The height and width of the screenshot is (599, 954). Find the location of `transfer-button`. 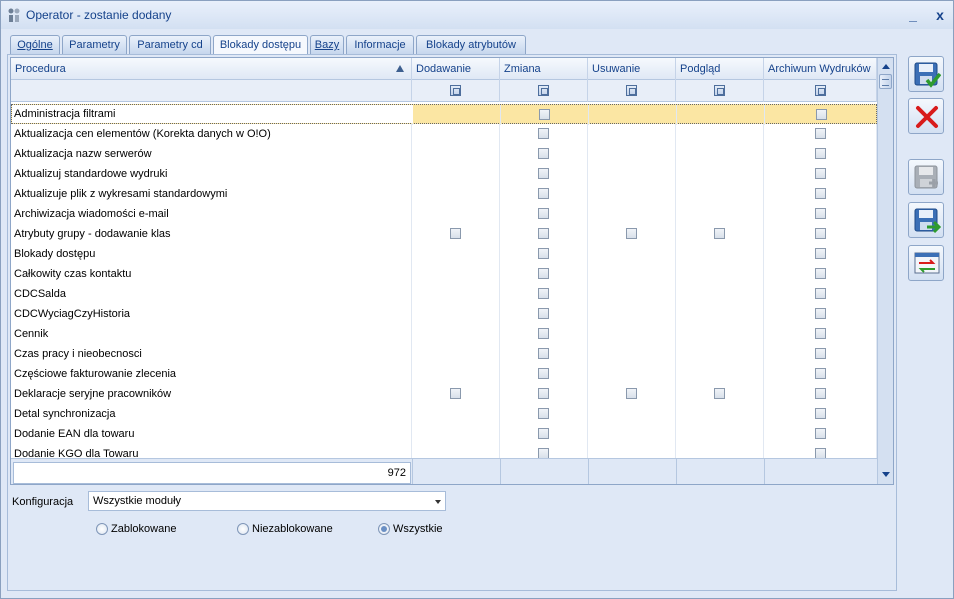

transfer-button is located at coordinates (926, 263).